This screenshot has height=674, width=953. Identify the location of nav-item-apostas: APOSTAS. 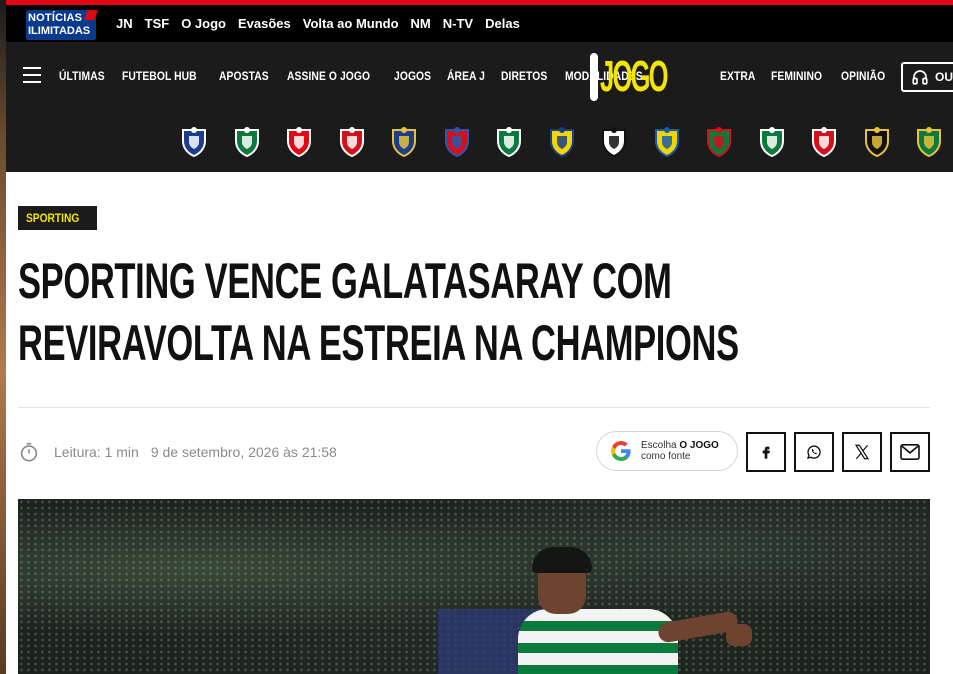
(244, 76).